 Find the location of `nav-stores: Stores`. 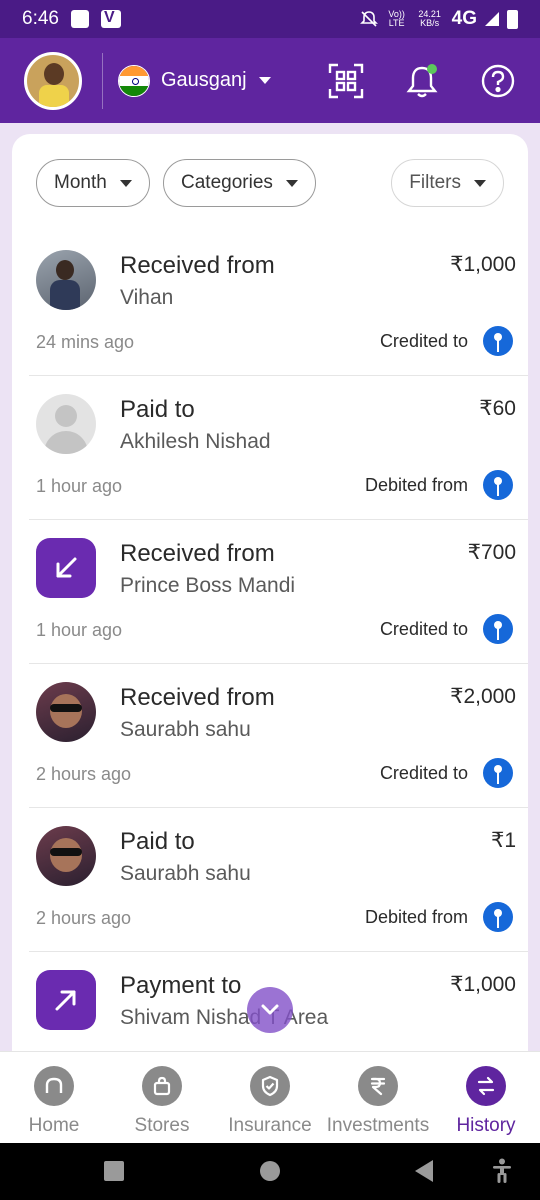

nav-stores: Stores is located at coordinates (162, 1097).